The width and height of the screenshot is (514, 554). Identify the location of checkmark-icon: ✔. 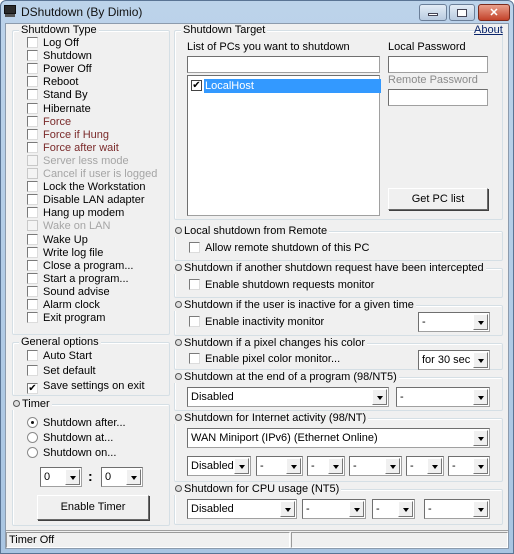
(196, 85).